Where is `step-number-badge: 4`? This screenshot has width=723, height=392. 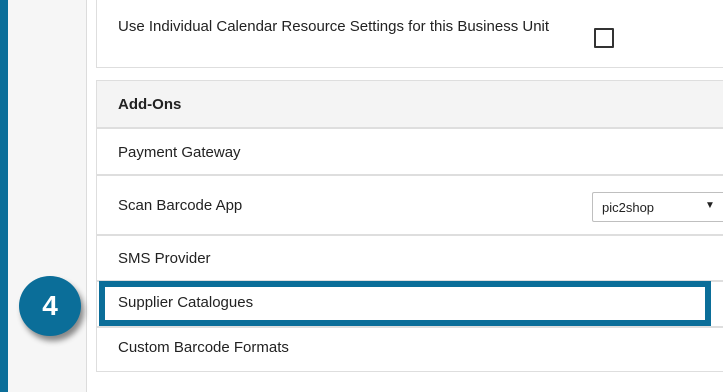 step-number-badge: 4 is located at coordinates (50, 306).